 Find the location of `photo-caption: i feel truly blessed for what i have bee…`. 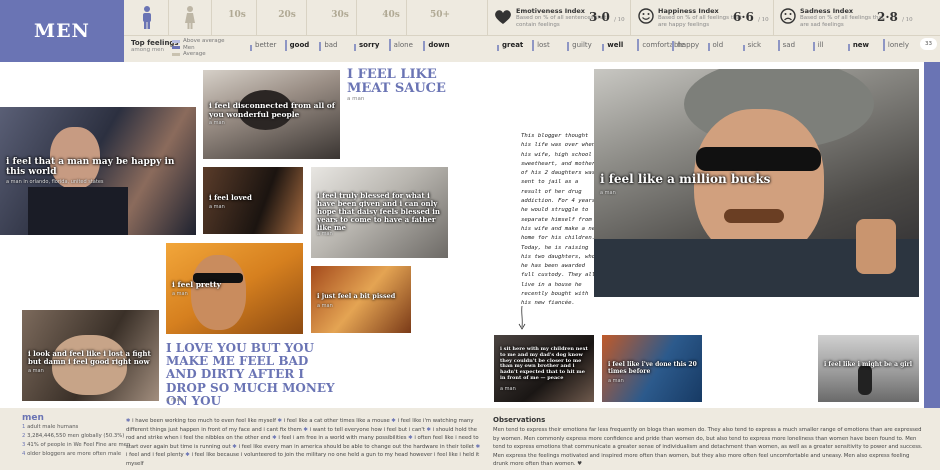

photo-caption: i feel truly blessed for what i have bee… is located at coordinates (378, 212).